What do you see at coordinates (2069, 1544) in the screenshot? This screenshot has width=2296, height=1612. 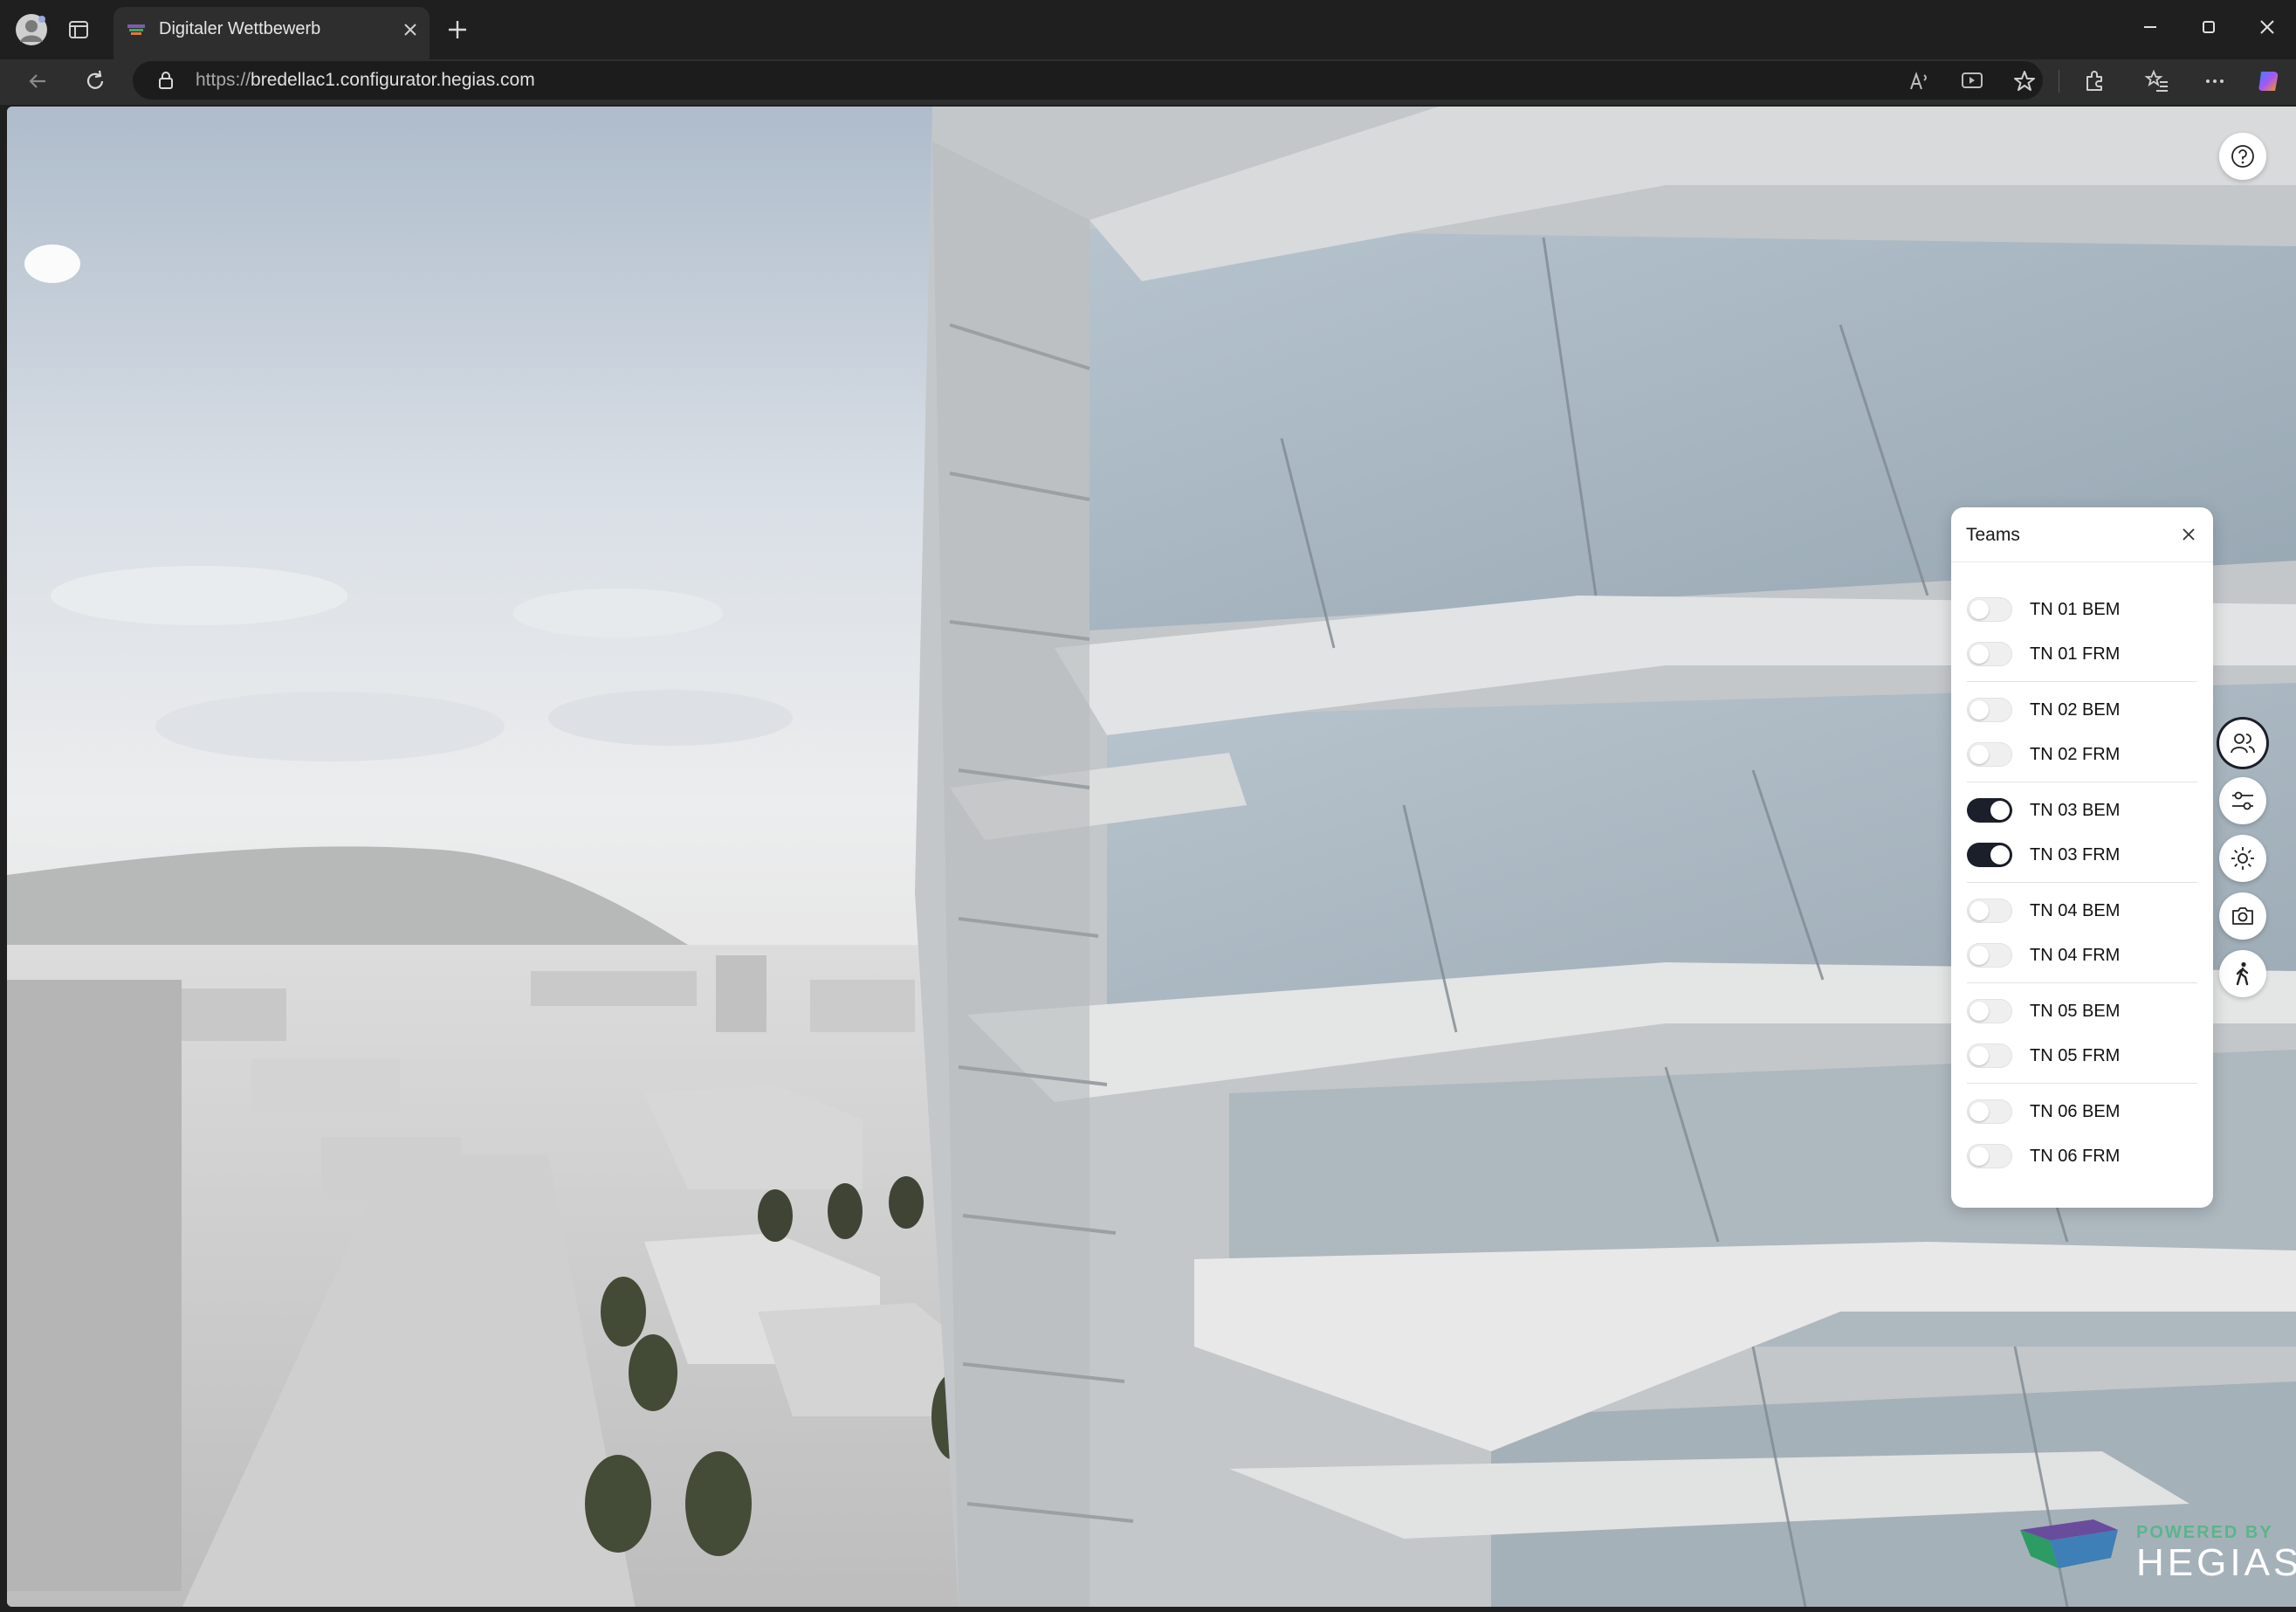 I see `hegias-logo-icon` at bounding box center [2069, 1544].